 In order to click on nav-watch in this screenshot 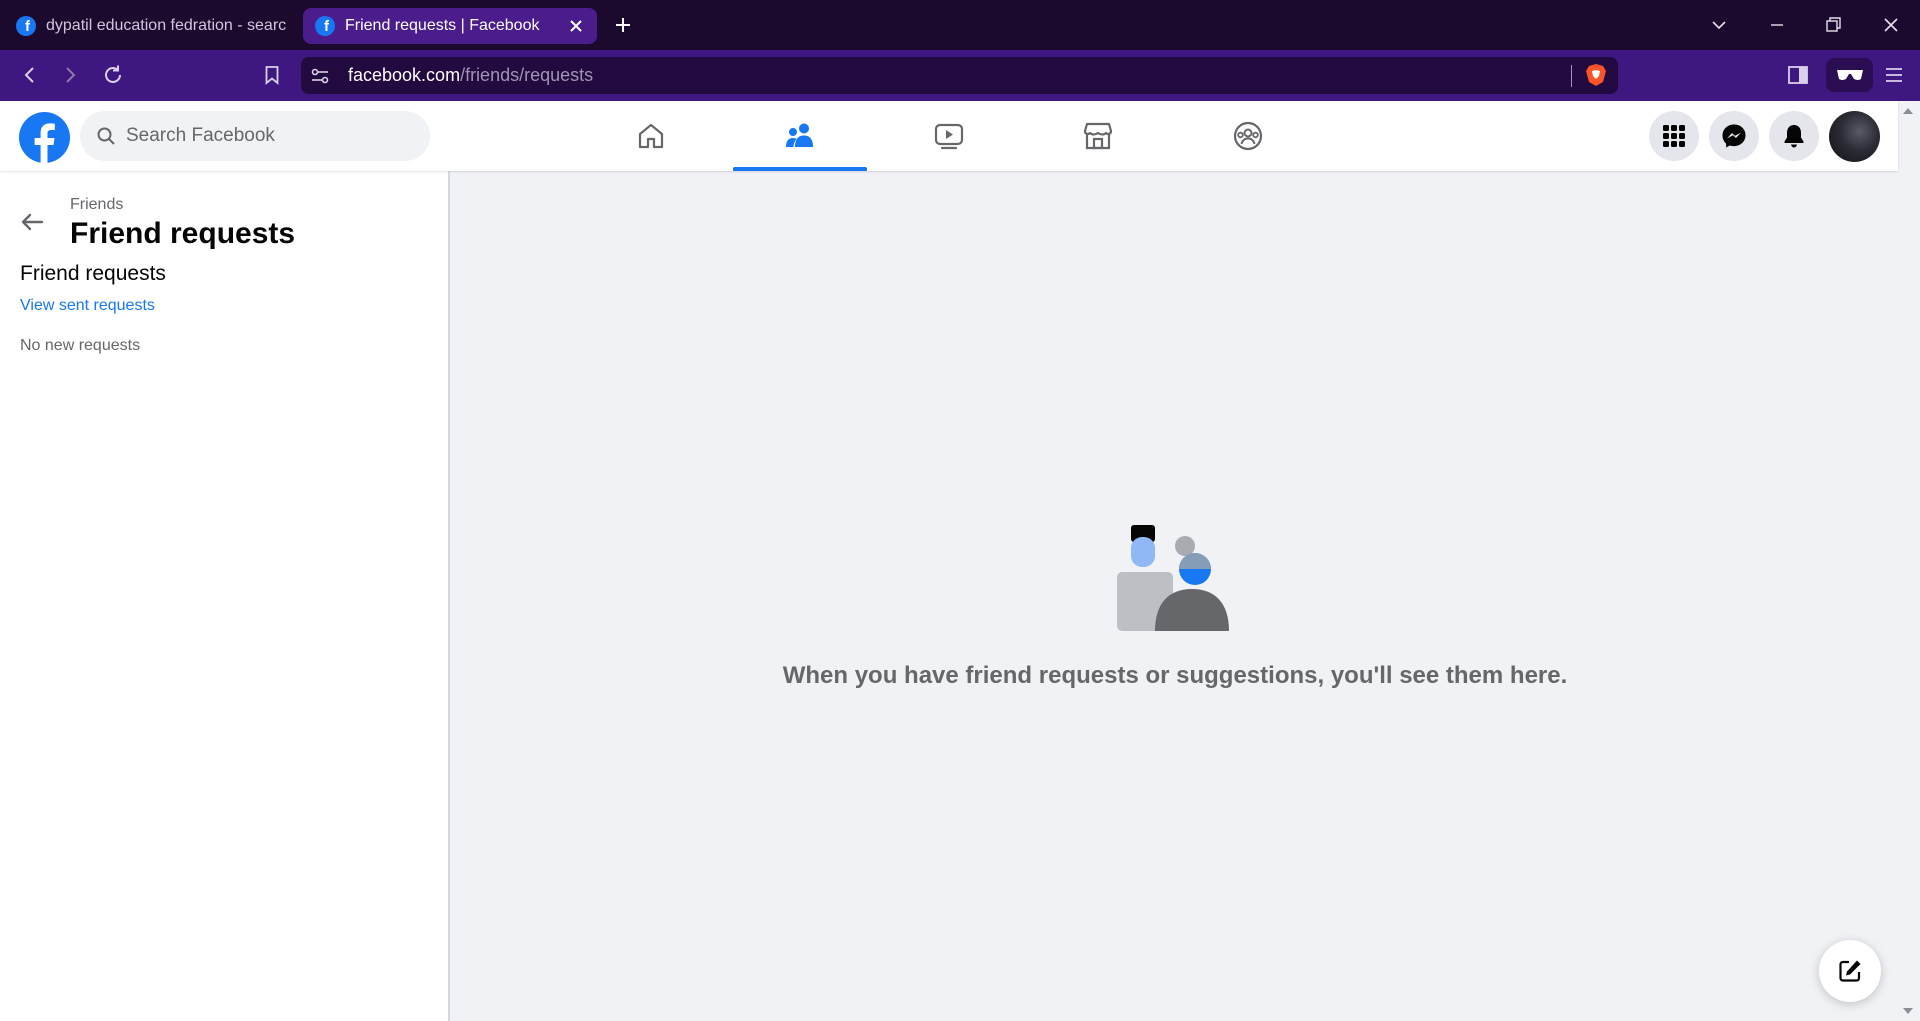, I will do `click(949, 136)`.